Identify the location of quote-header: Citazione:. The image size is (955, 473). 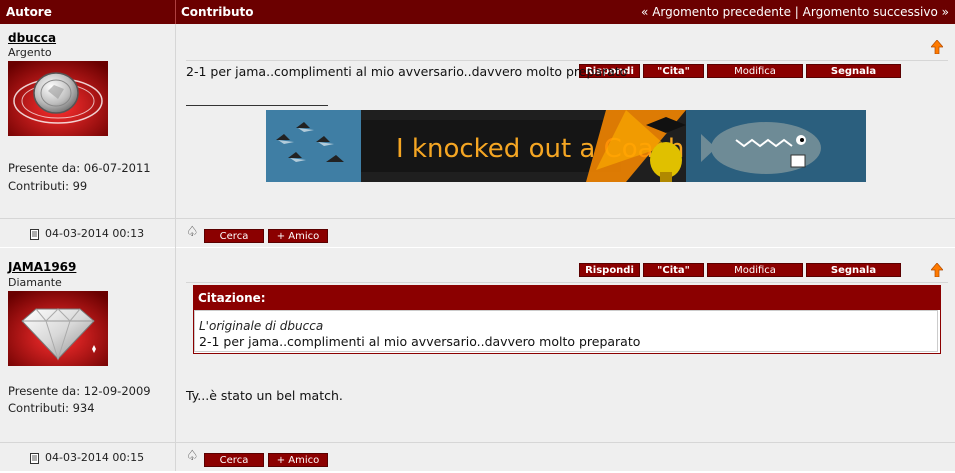
(567, 298).